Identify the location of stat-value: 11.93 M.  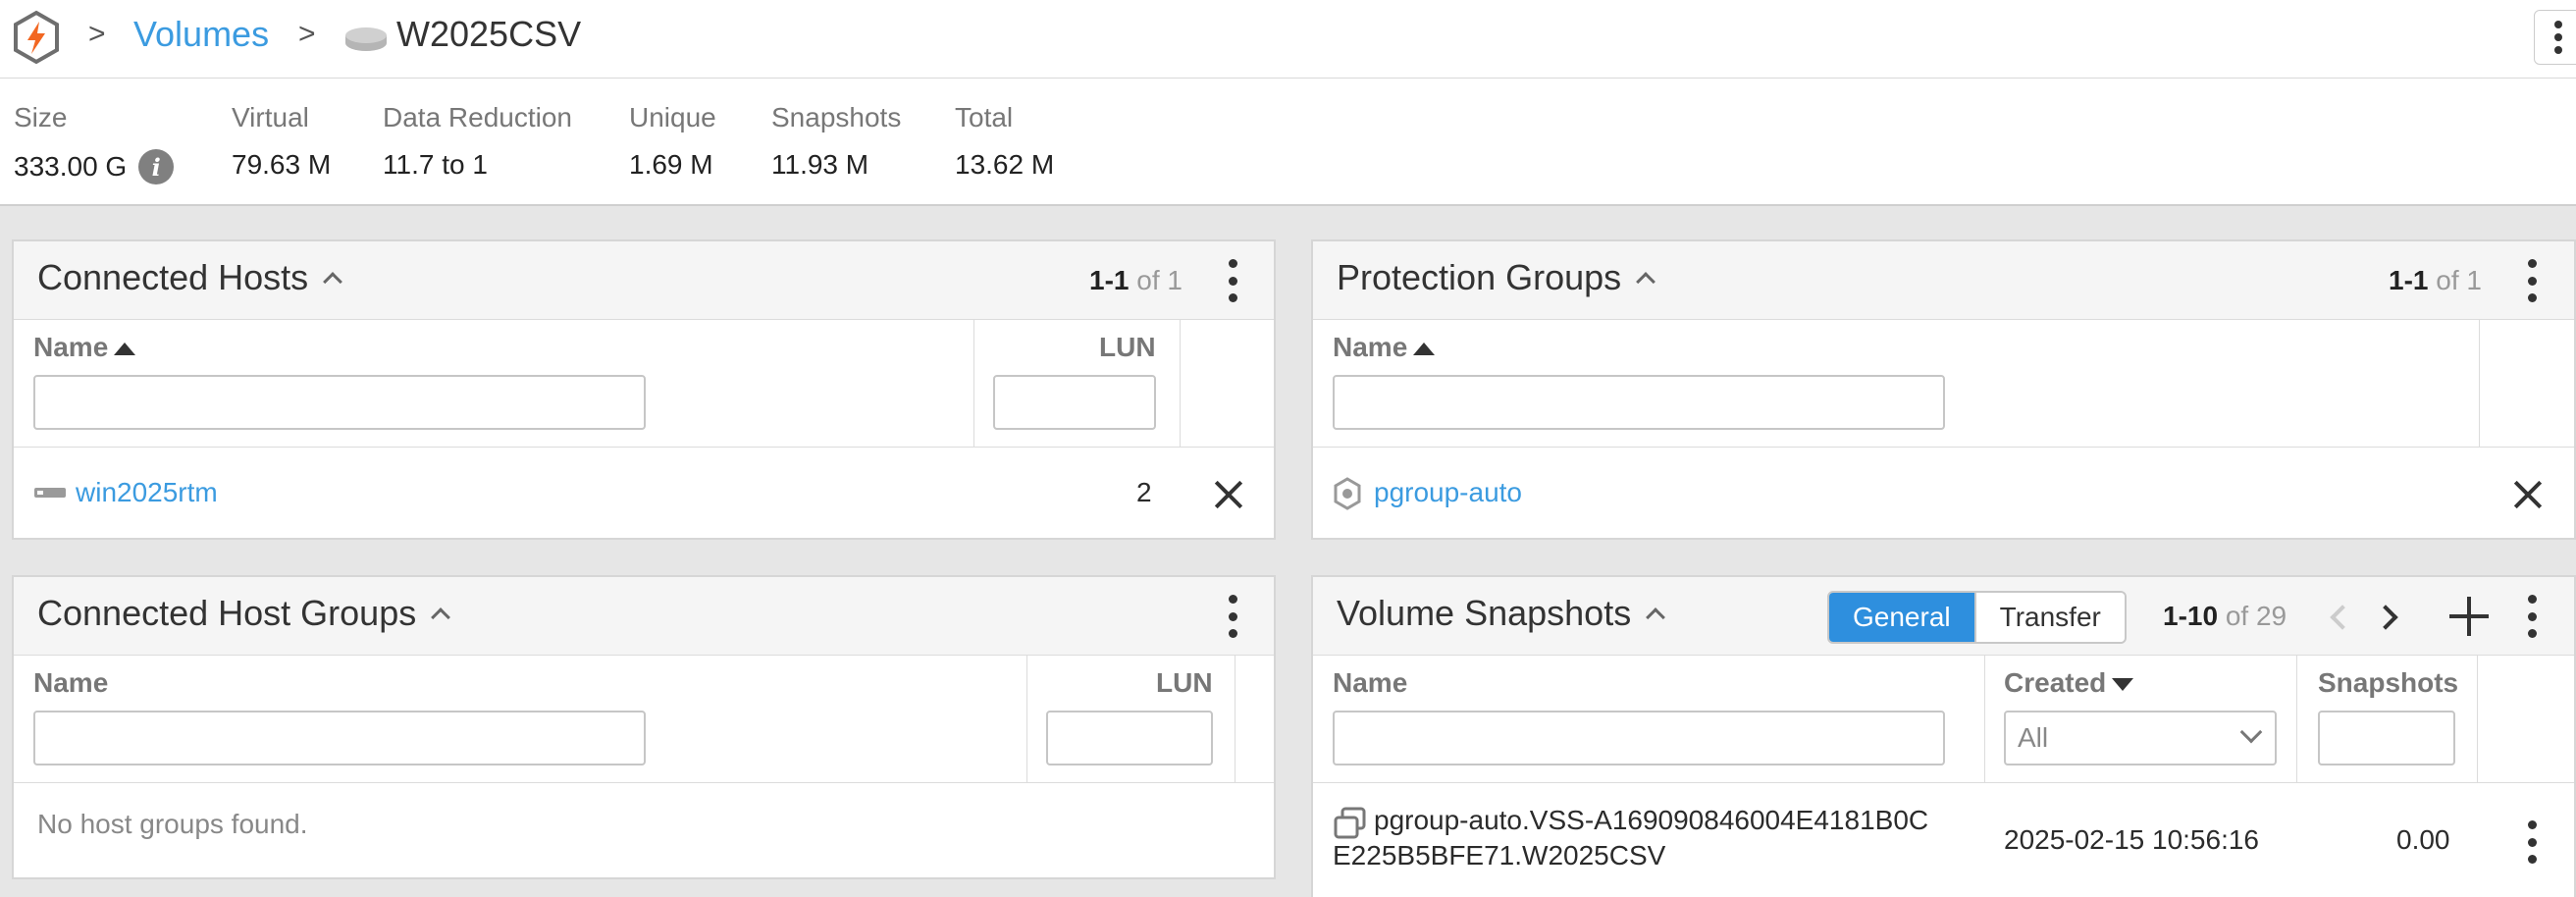
(820, 164).